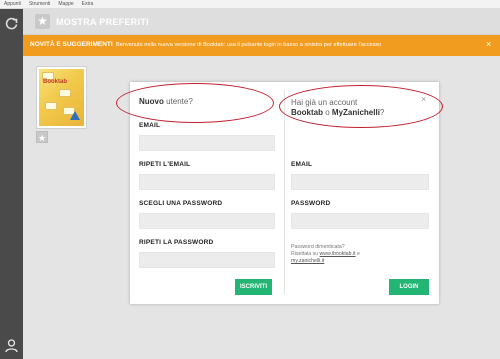 The height and width of the screenshot is (359, 500). Describe the element at coordinates (12, 4) in the screenshot. I see `menu-appunti: Appunti` at that location.